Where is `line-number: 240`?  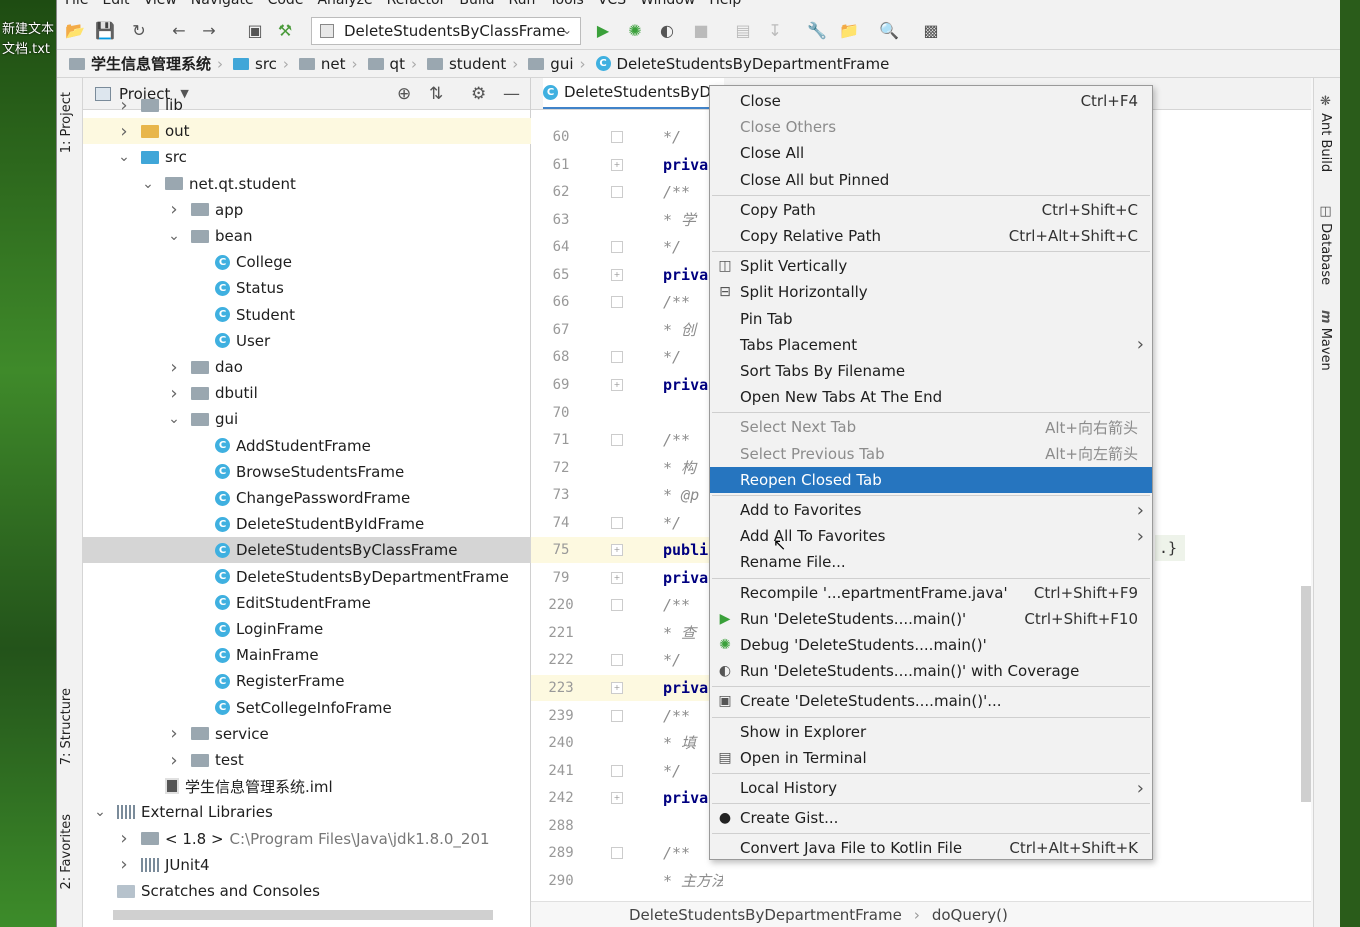 line-number: 240 is located at coordinates (561, 743).